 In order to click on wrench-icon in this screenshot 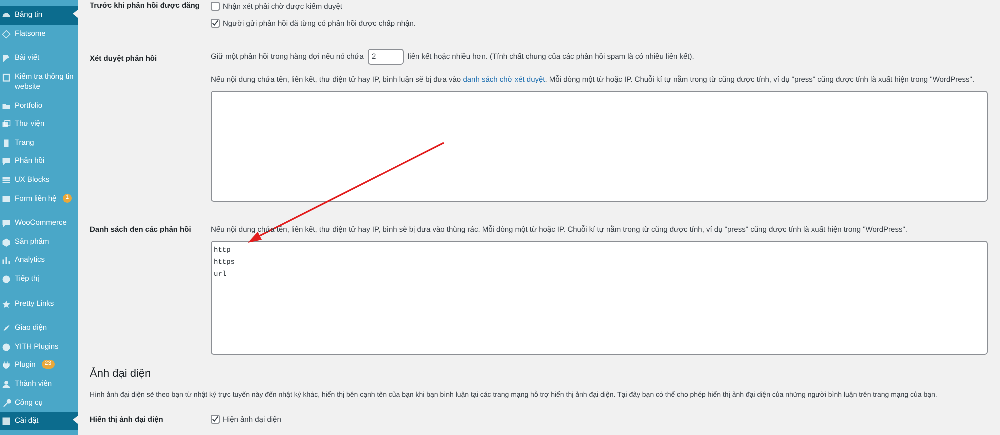, I will do `click(6, 403)`.